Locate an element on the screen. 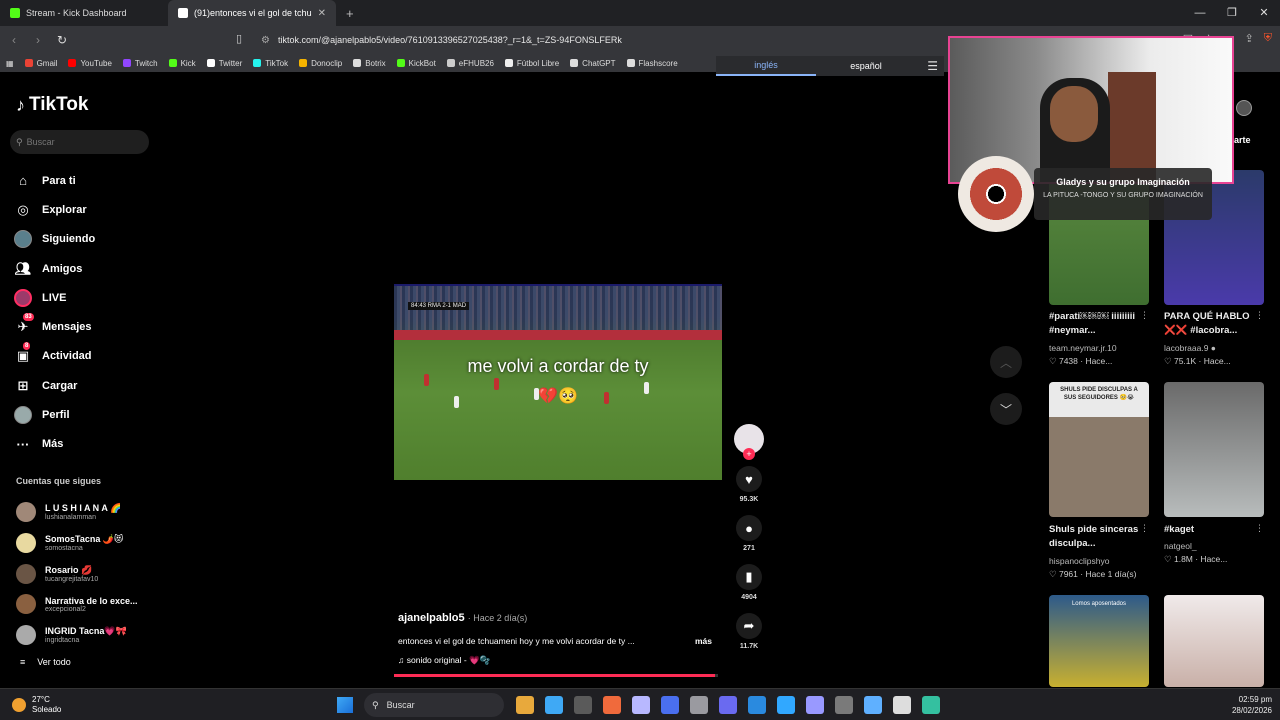 This screenshot has width=1280, height=720. tiktok-logo: ♪ TikTok is located at coordinates (52, 105).